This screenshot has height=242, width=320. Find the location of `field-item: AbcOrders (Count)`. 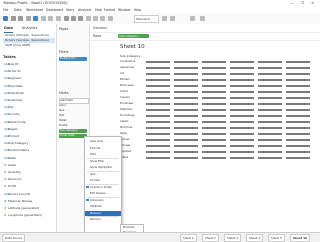

field-item: AbcOrders (Count) is located at coordinates (17, 194).